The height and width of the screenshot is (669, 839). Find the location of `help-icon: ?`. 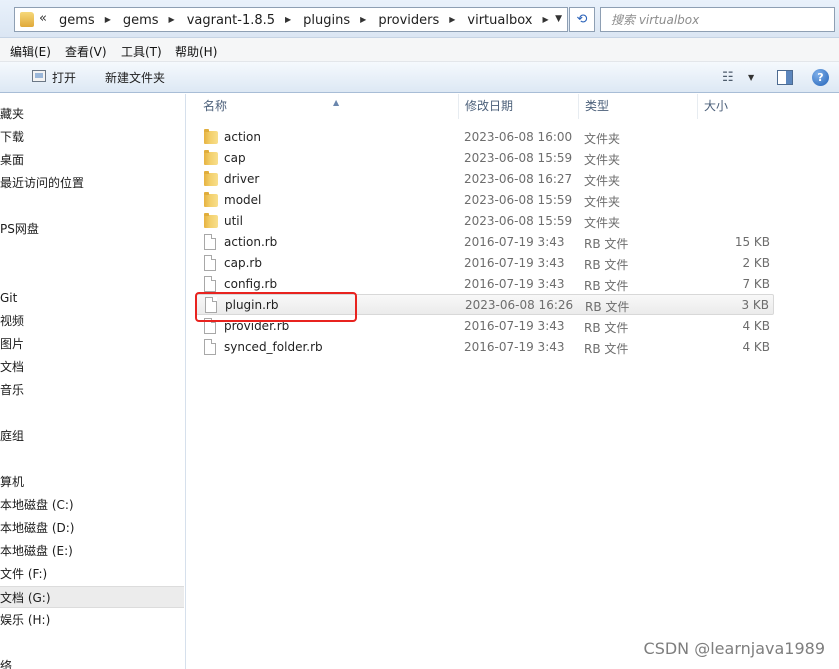

help-icon: ? is located at coordinates (820, 77).